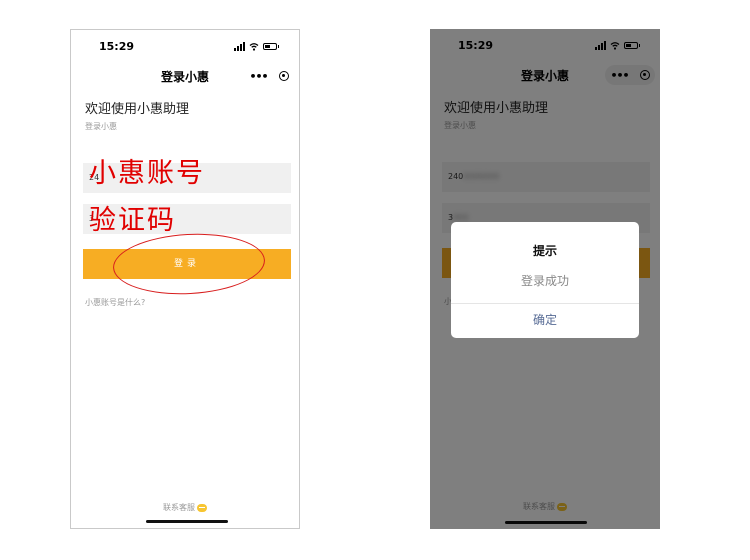 Image resolution: width=750 pixels, height=560 pixels. I want to click on nav-bar: 登录小惠 •••, so click(185, 77).